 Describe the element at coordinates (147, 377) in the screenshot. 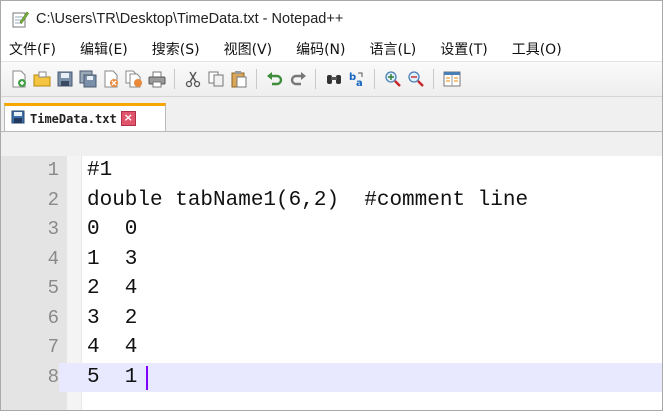

I see `text-caret` at that location.